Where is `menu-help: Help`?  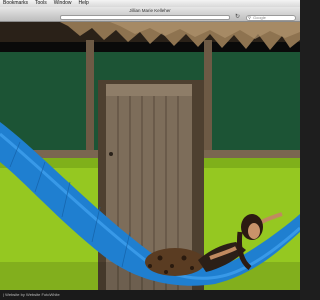
menu-help: Help is located at coordinates (84, 3).